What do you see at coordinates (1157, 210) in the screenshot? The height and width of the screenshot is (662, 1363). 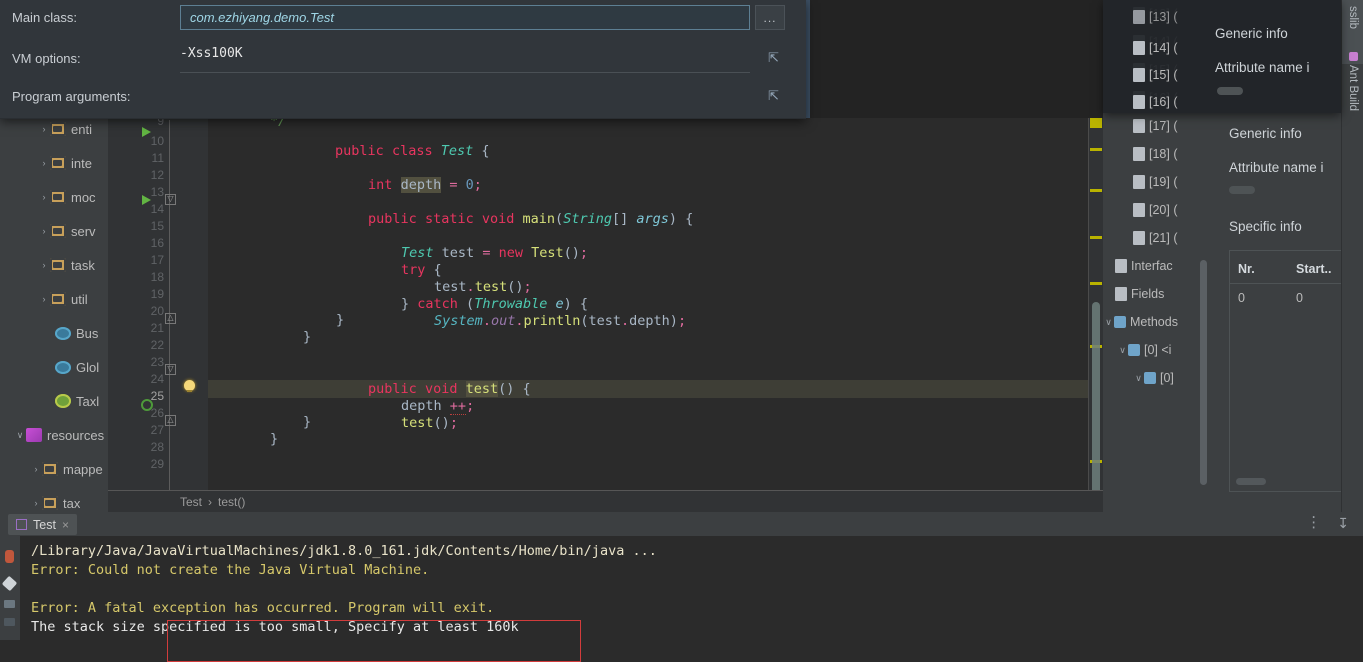 I see `cf-node: [20] (` at bounding box center [1157, 210].